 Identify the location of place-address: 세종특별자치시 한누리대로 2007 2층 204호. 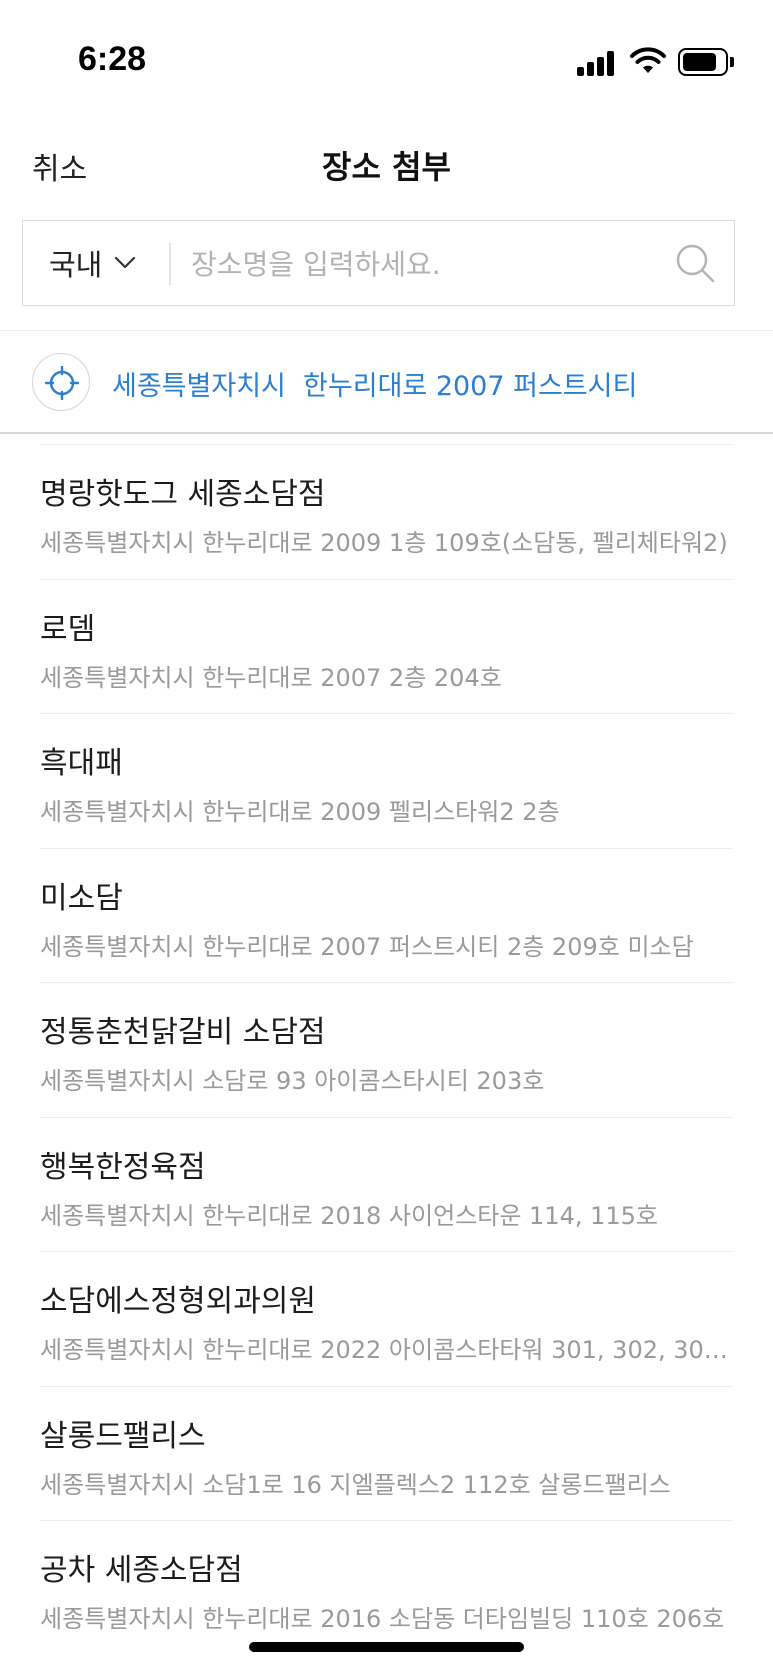
(271, 677).